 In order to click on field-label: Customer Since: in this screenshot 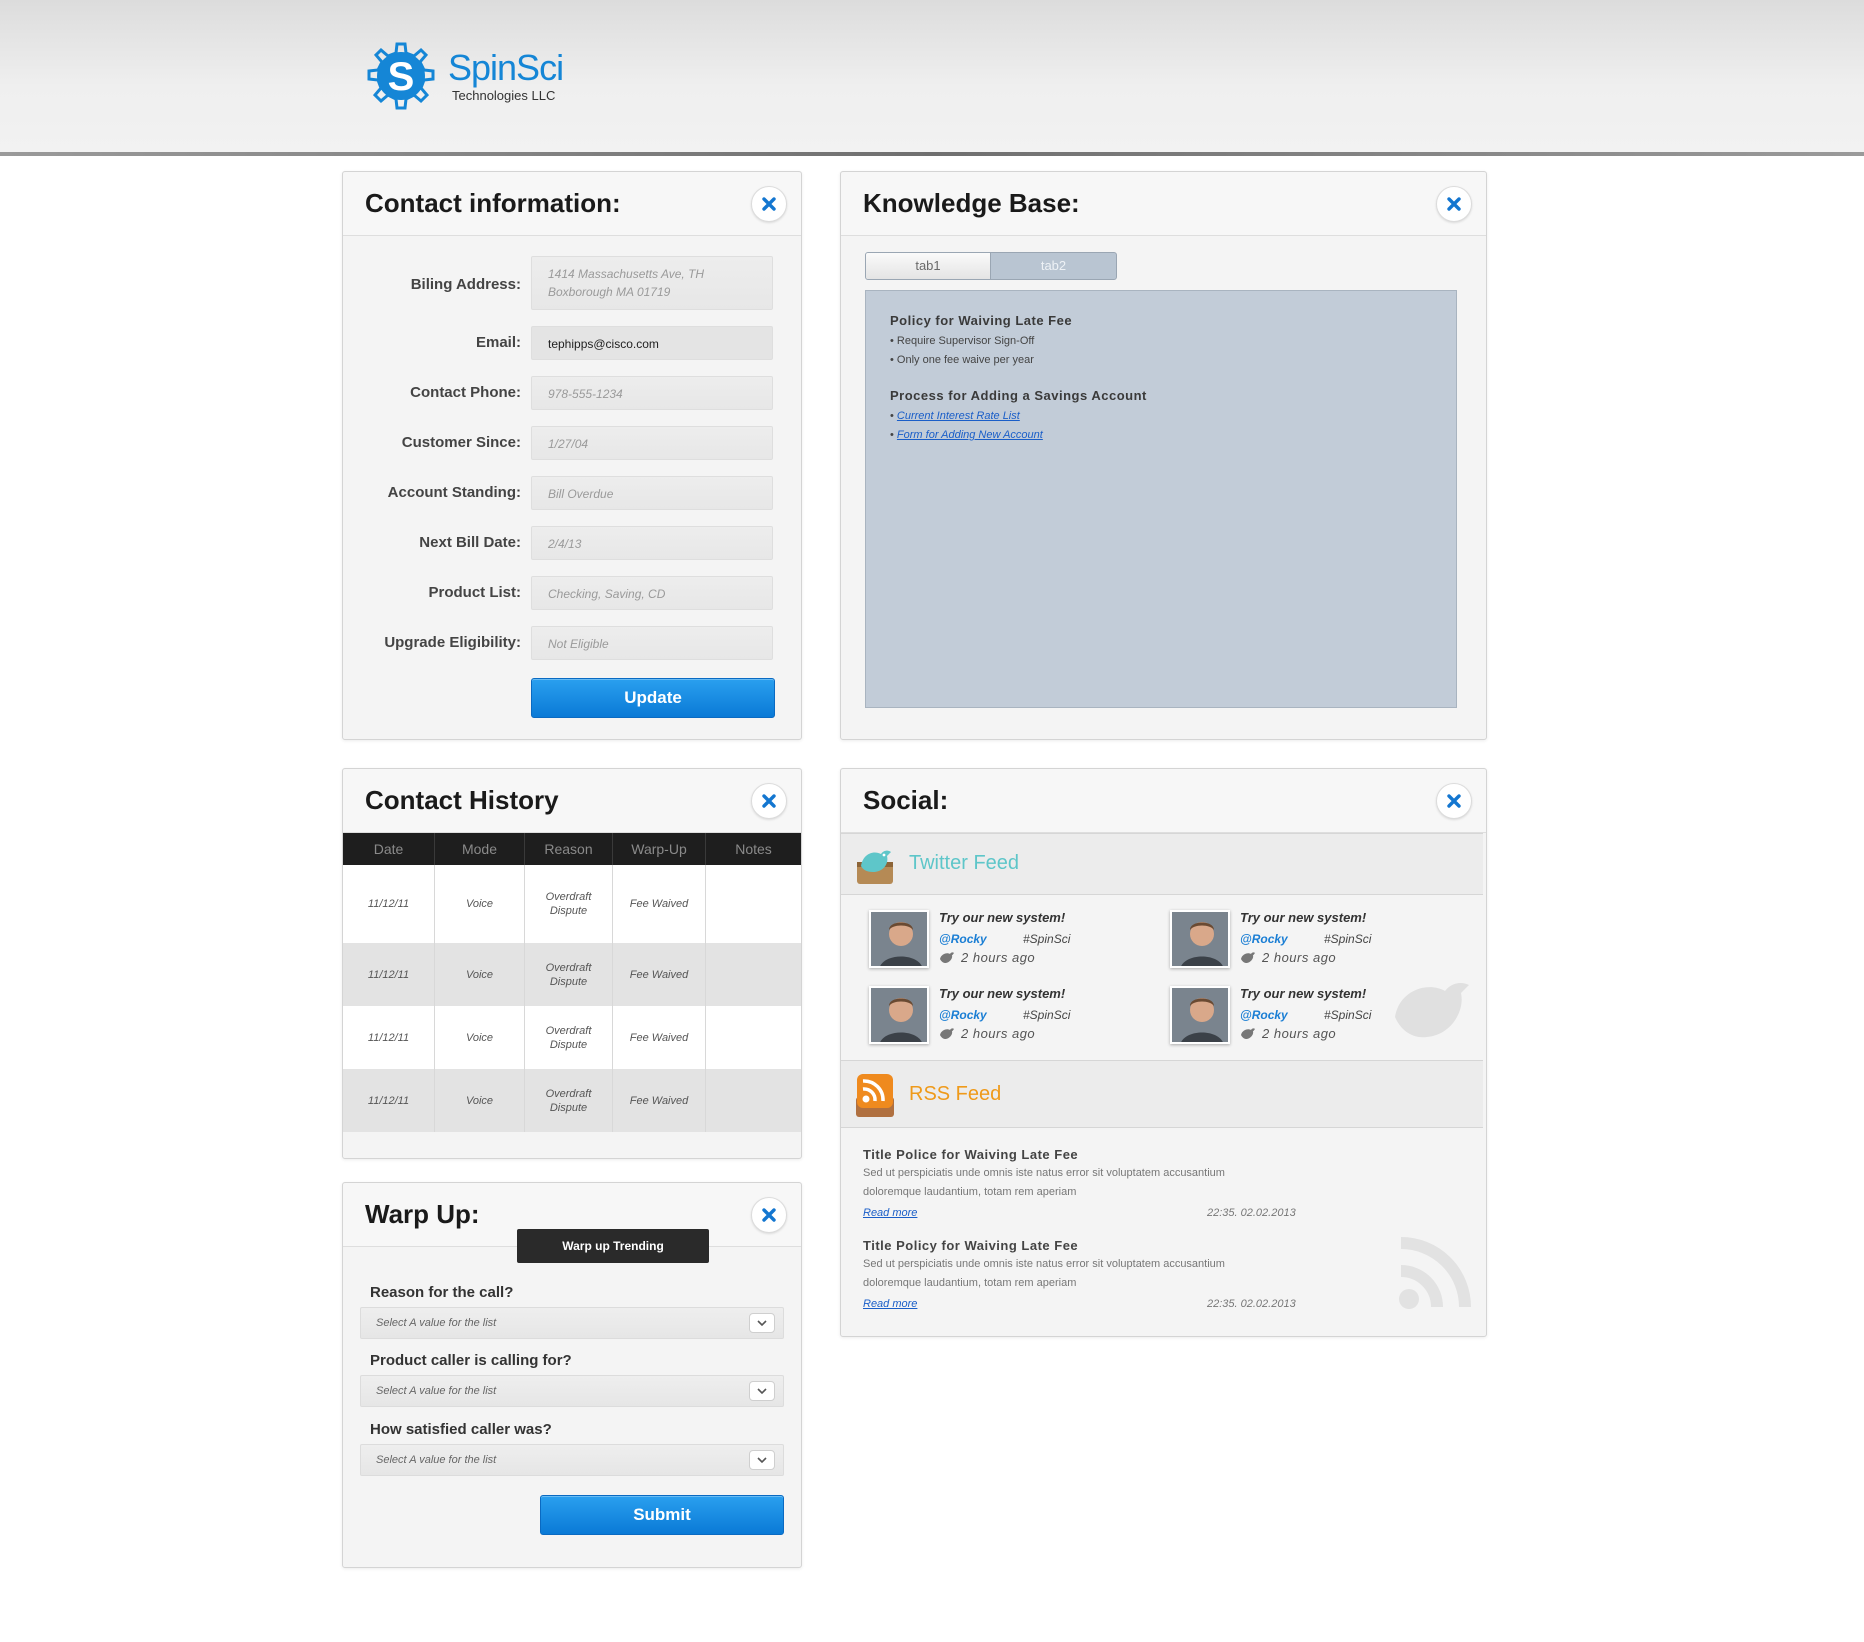, I will do `click(461, 442)`.